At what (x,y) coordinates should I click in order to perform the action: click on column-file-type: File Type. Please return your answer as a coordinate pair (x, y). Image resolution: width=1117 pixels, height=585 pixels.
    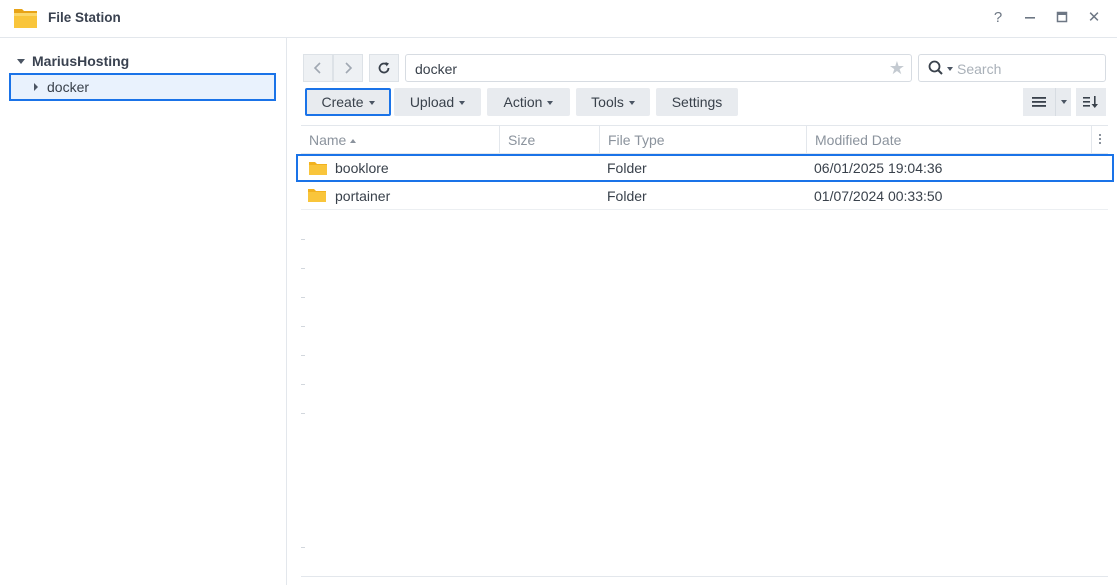
    Looking at the image, I should click on (703, 140).